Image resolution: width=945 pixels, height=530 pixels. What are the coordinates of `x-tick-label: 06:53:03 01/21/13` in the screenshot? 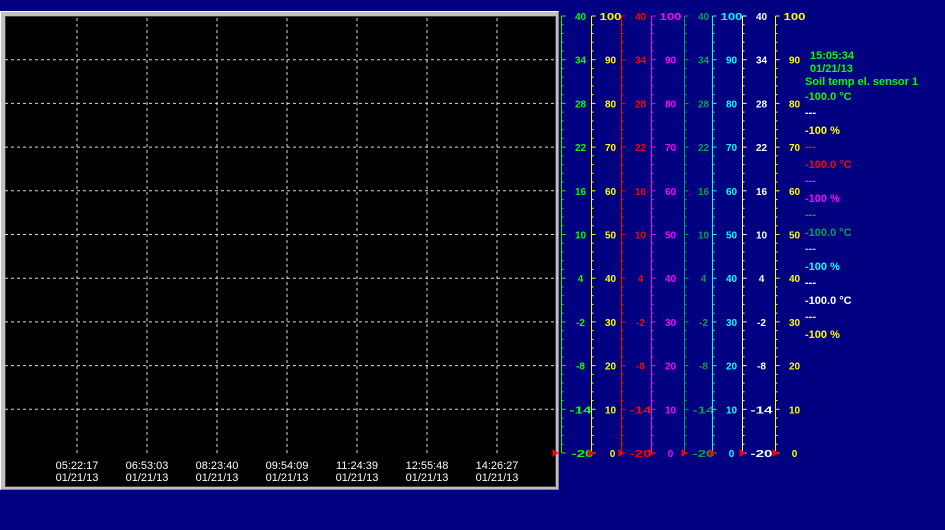 It's located at (147, 472).